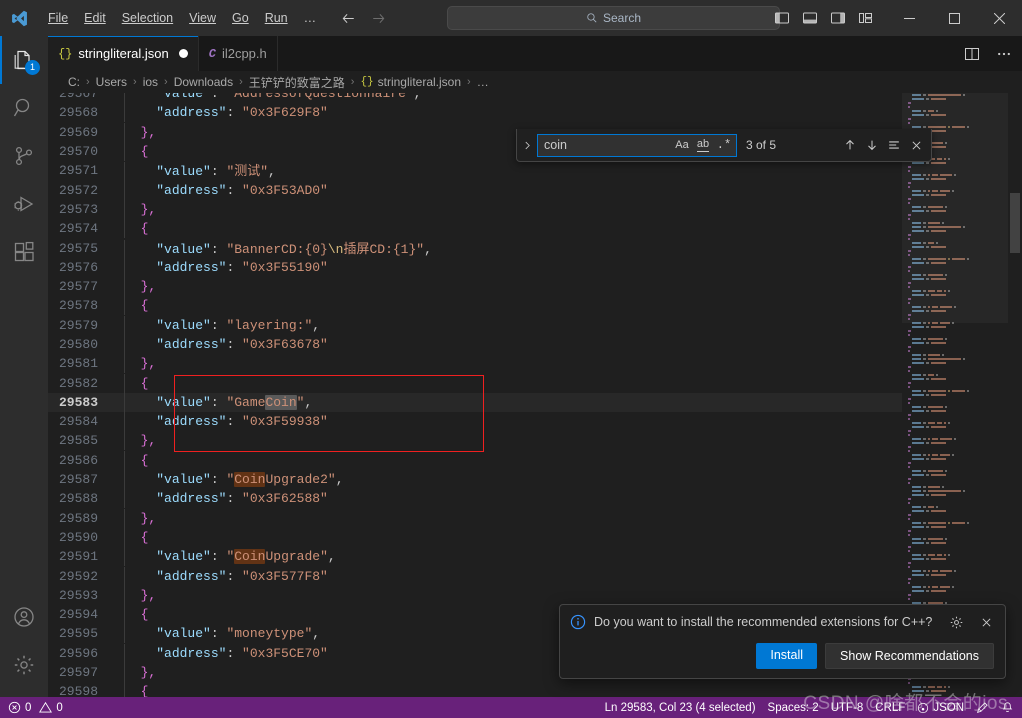 This screenshot has width=1022, height=718. What do you see at coordinates (535, 576) in the screenshot?
I see `code-line: 29592 "address": "0x3F577F8"` at bounding box center [535, 576].